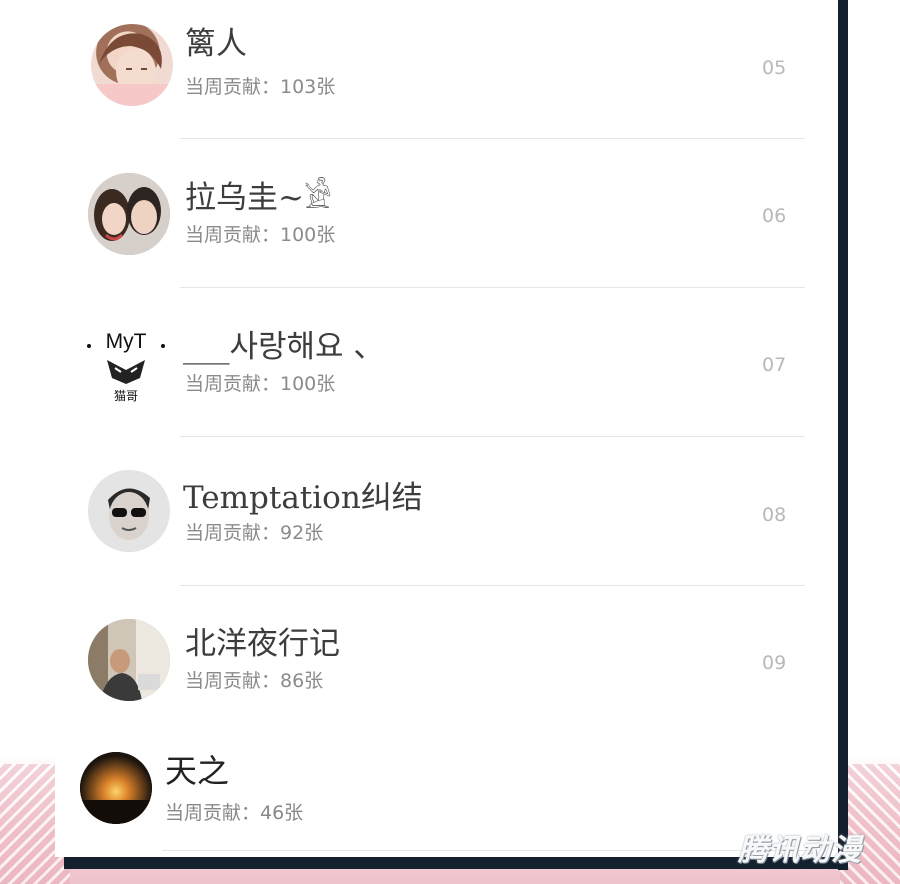 The image size is (900, 884). What do you see at coordinates (843, 435) in the screenshot?
I see `device-frame-right` at bounding box center [843, 435].